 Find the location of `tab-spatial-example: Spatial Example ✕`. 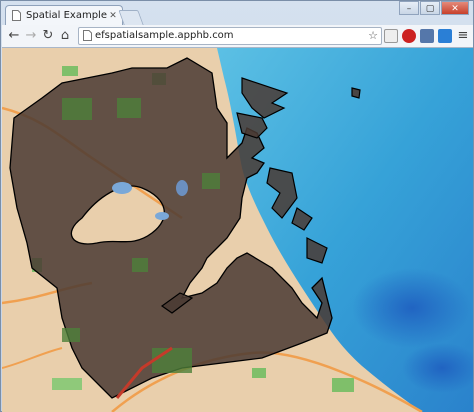

tab-spatial-example: Spatial Example ✕ is located at coordinates (64, 15).